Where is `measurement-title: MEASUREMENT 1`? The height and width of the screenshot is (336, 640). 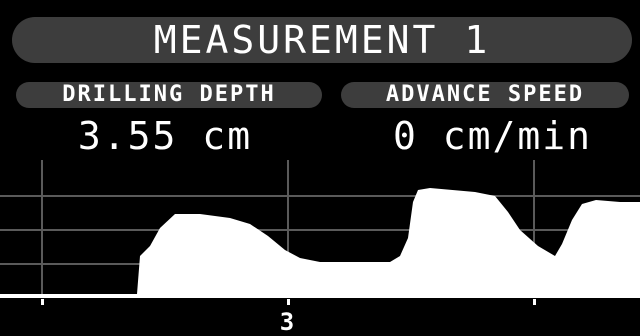
measurement-title: MEASUREMENT 1 is located at coordinates (322, 40).